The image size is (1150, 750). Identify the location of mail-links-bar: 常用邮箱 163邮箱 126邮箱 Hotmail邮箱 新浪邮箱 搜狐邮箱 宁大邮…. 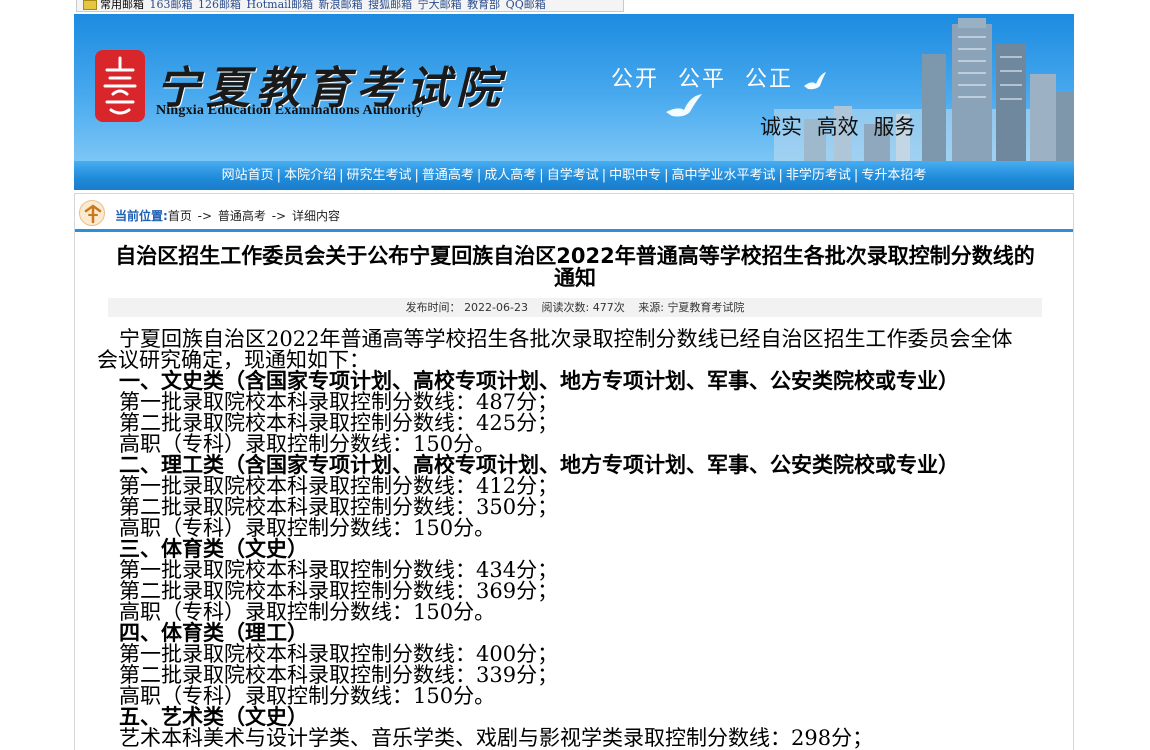
(350, 6).